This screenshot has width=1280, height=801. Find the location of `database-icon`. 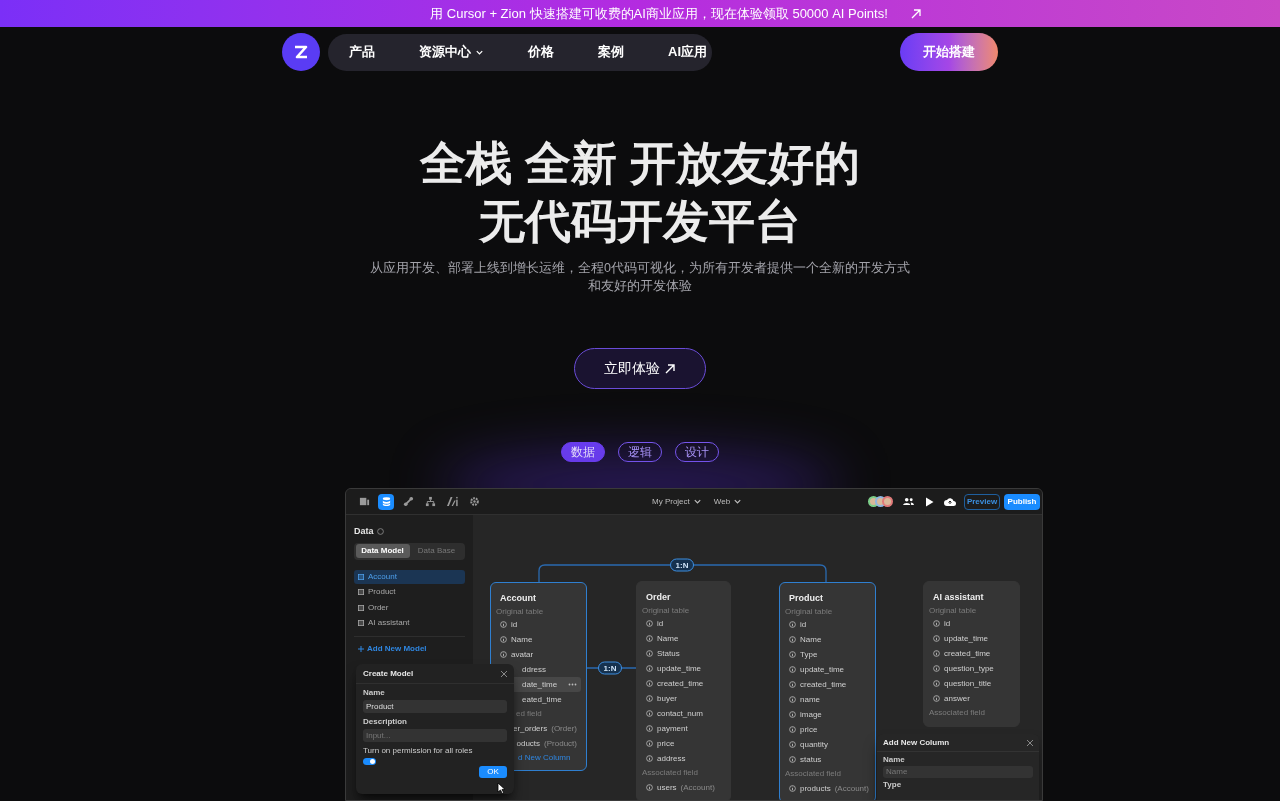

database-icon is located at coordinates (386, 501).